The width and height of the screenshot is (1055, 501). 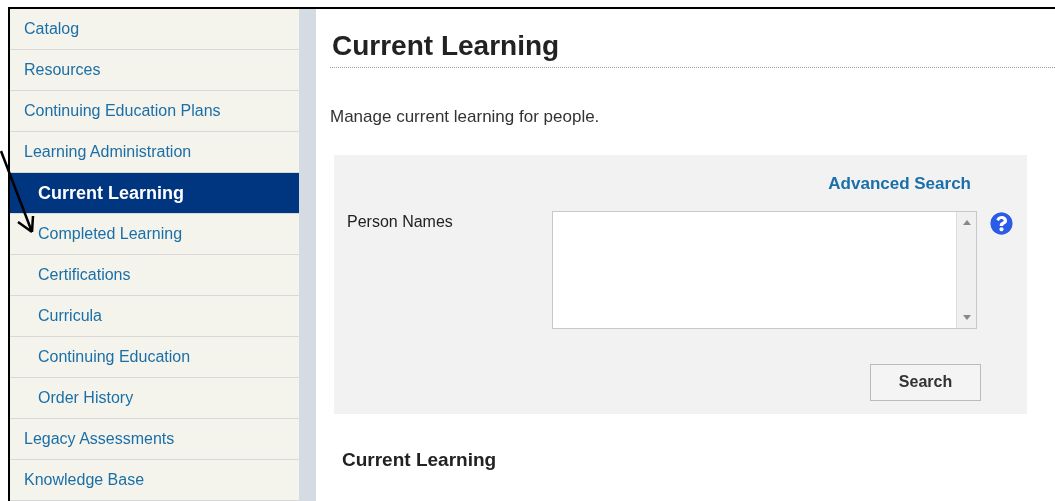 I want to click on scrollbar, so click(x=966, y=269).